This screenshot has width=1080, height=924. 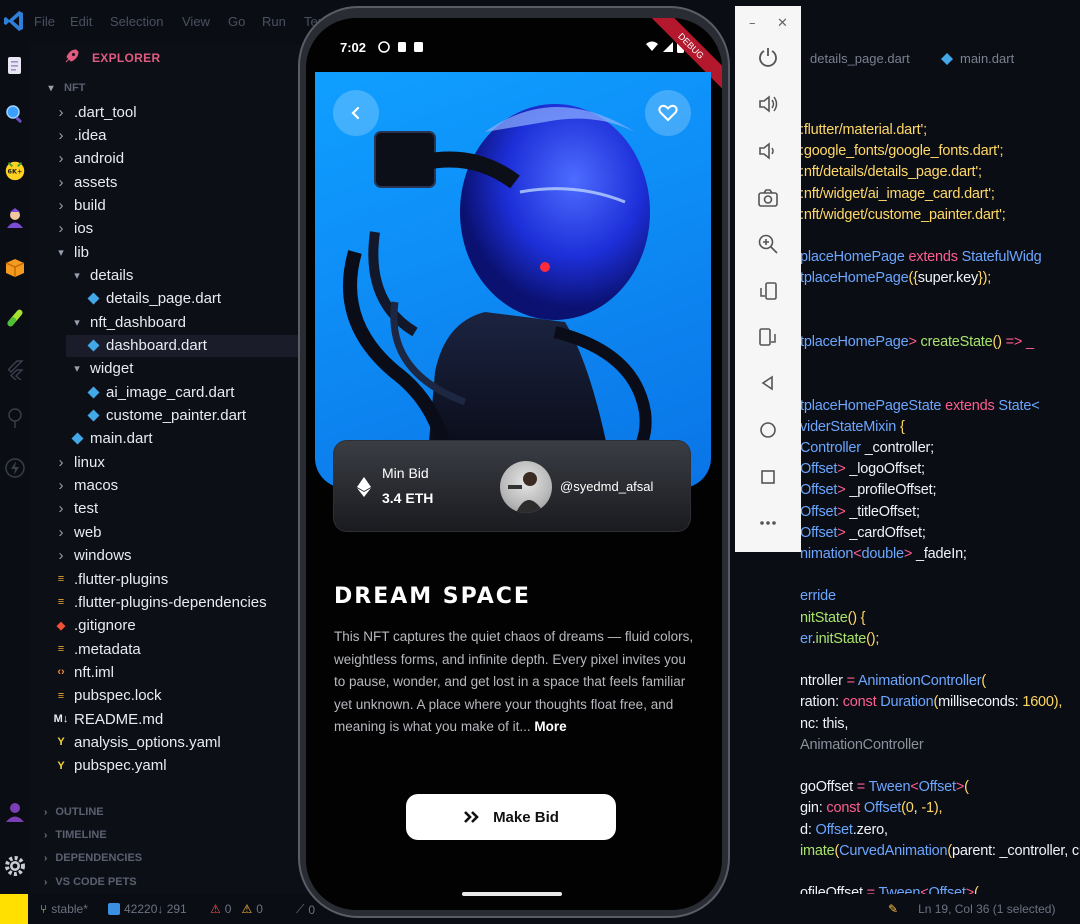 I want to click on extensions-box-icon, so click(x=15, y=268).